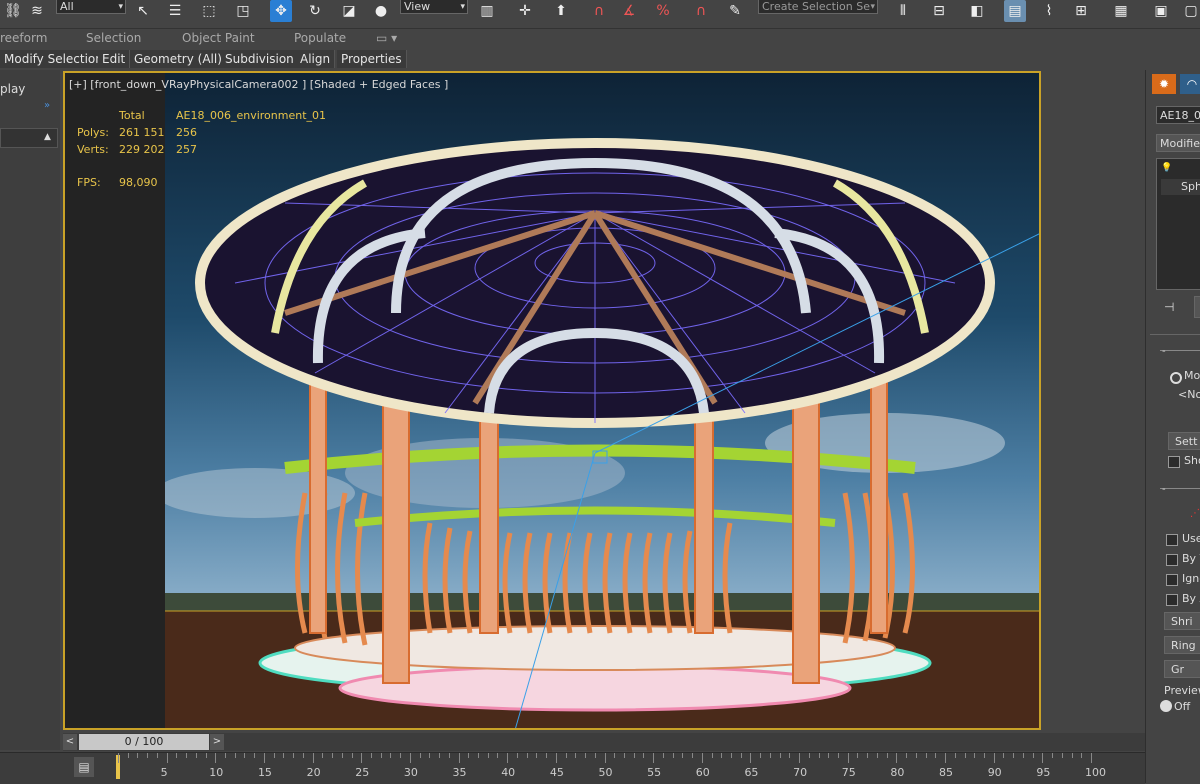 This screenshot has height=784, width=1200. What do you see at coordinates (1161, 11) in the screenshot?
I see `render-setup-icon: ▣` at bounding box center [1161, 11].